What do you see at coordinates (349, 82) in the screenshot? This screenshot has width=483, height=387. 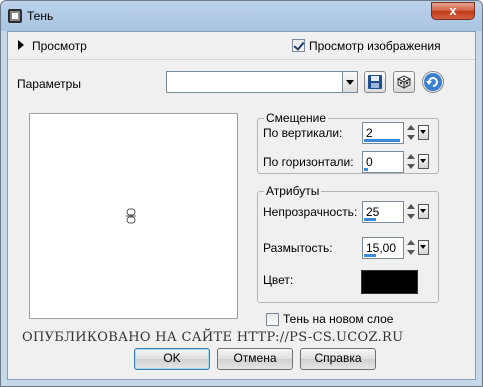 I see `chevron-down-icon` at bounding box center [349, 82].